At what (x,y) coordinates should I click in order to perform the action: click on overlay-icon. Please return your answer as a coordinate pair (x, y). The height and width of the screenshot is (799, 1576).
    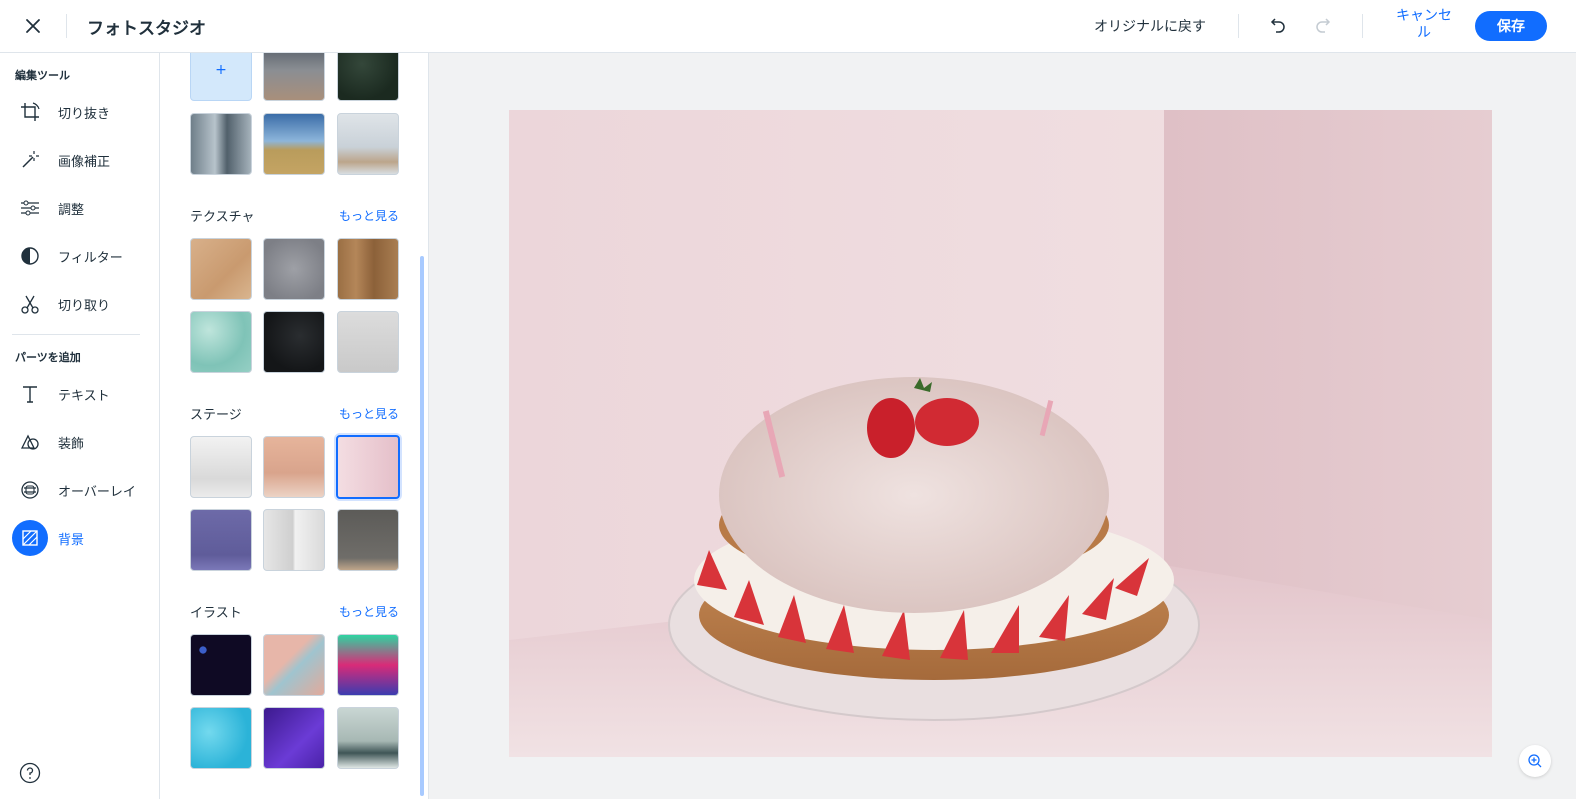
    Looking at the image, I should click on (30, 490).